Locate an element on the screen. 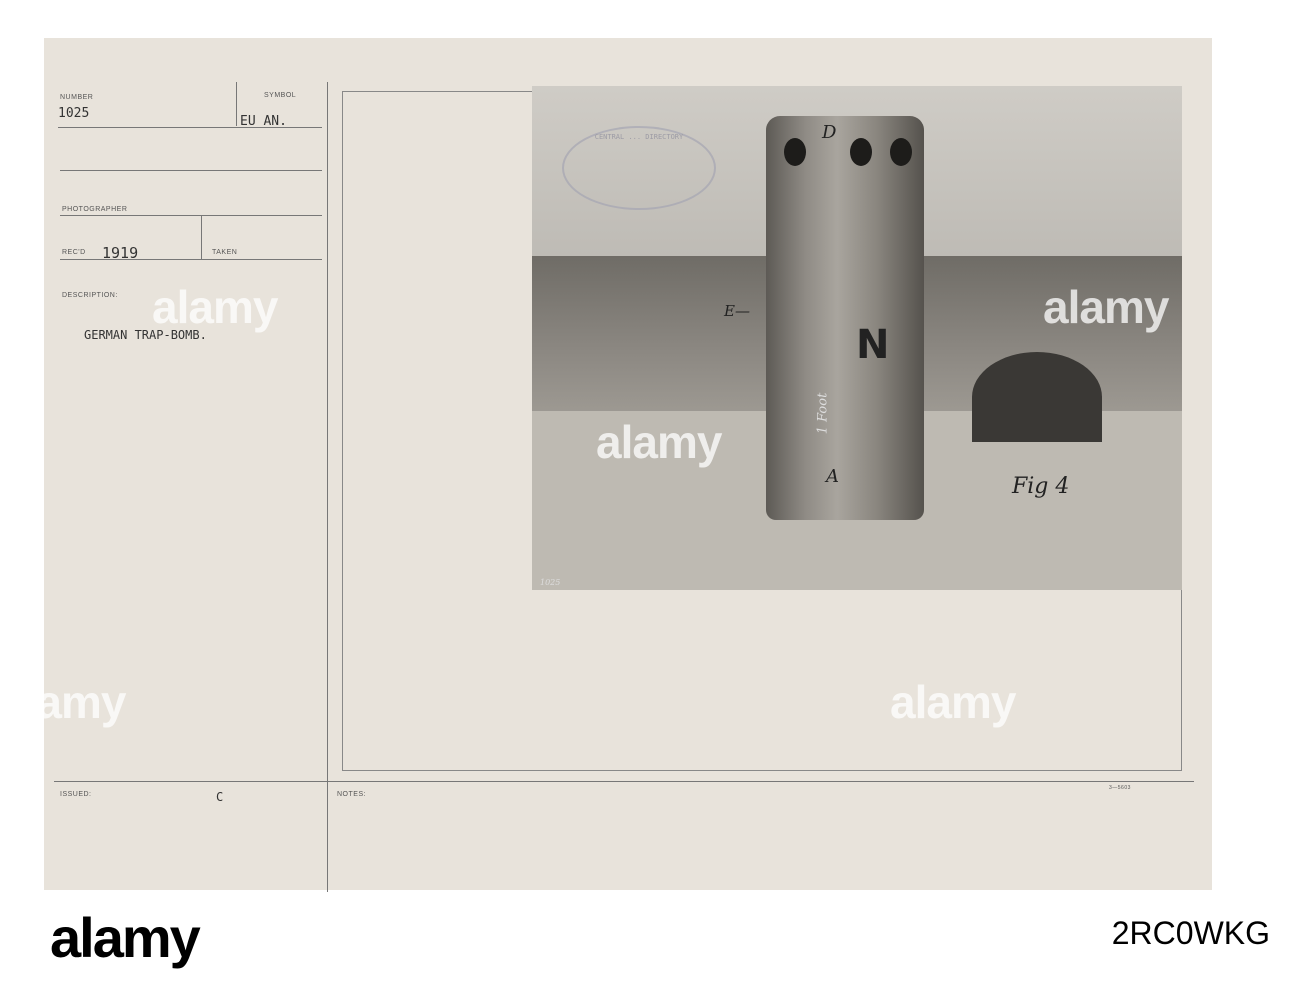 This screenshot has height=982, width=1300. issued-value: C is located at coordinates (220, 797).